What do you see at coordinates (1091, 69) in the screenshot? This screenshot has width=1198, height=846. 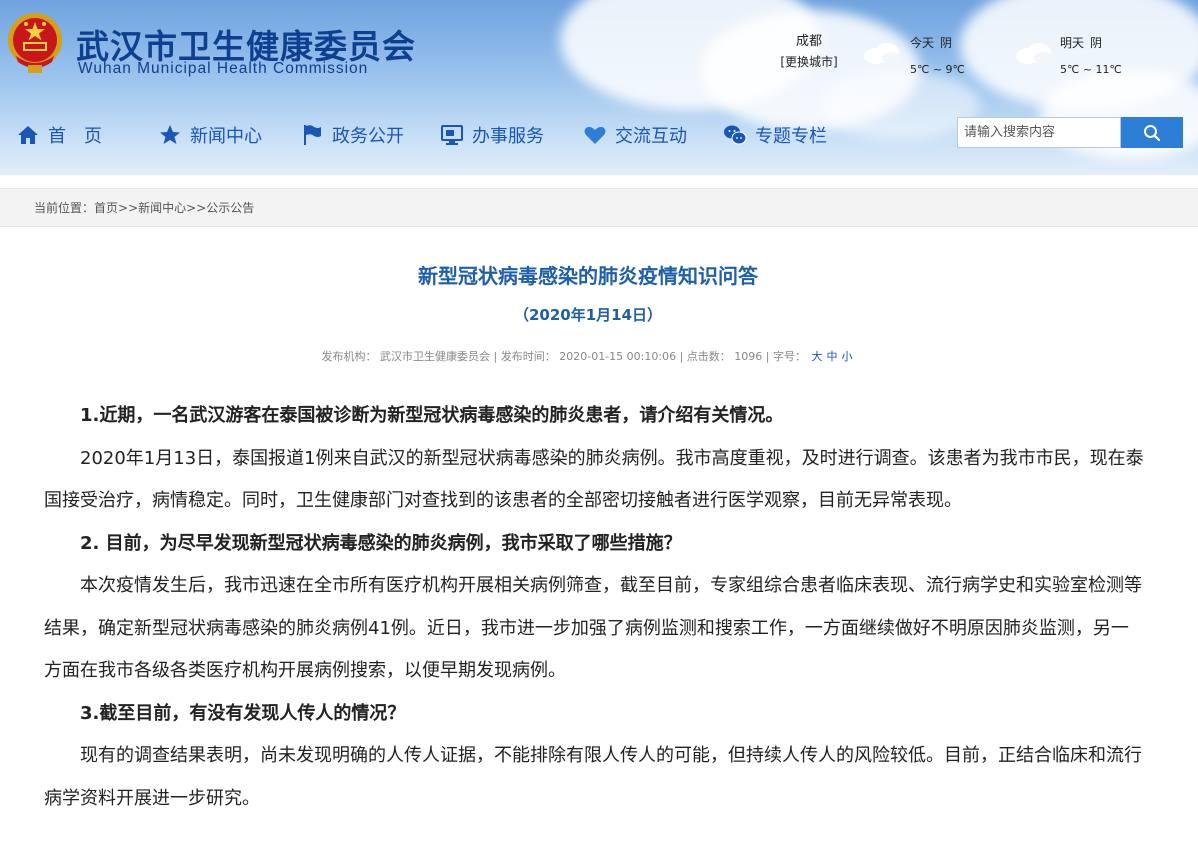 I see `weather-tomorrow-temp: 5℃ ~ 11℃` at bounding box center [1091, 69].